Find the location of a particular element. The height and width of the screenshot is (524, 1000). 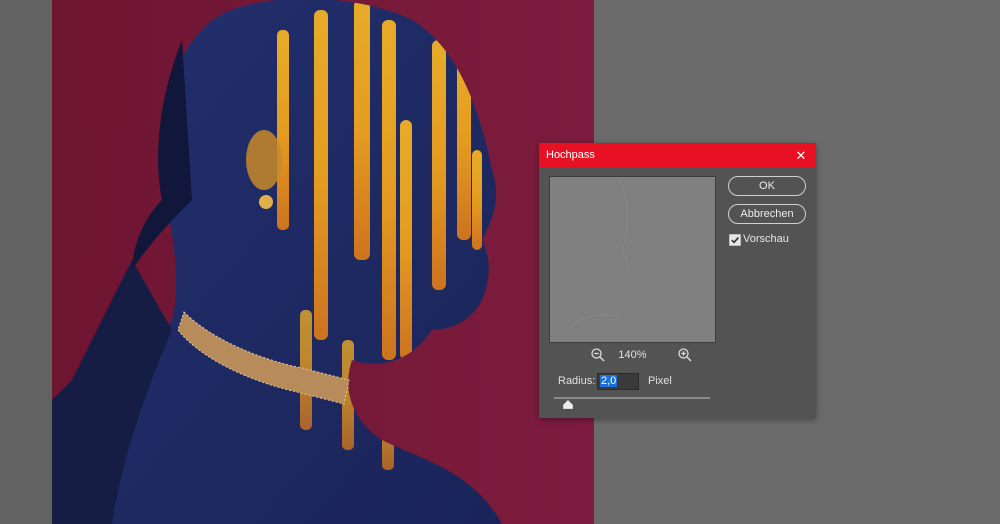

radius-slider-track is located at coordinates (632, 398).